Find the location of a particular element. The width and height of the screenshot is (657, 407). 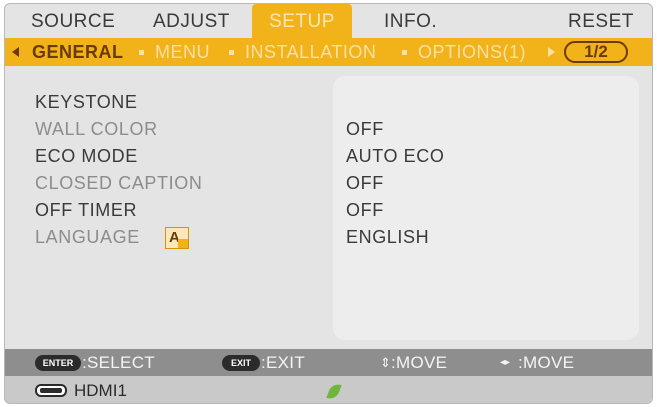

top-tab-bar: SOURCE ADJUST SETUP INFO. RESET is located at coordinates (328, 21).